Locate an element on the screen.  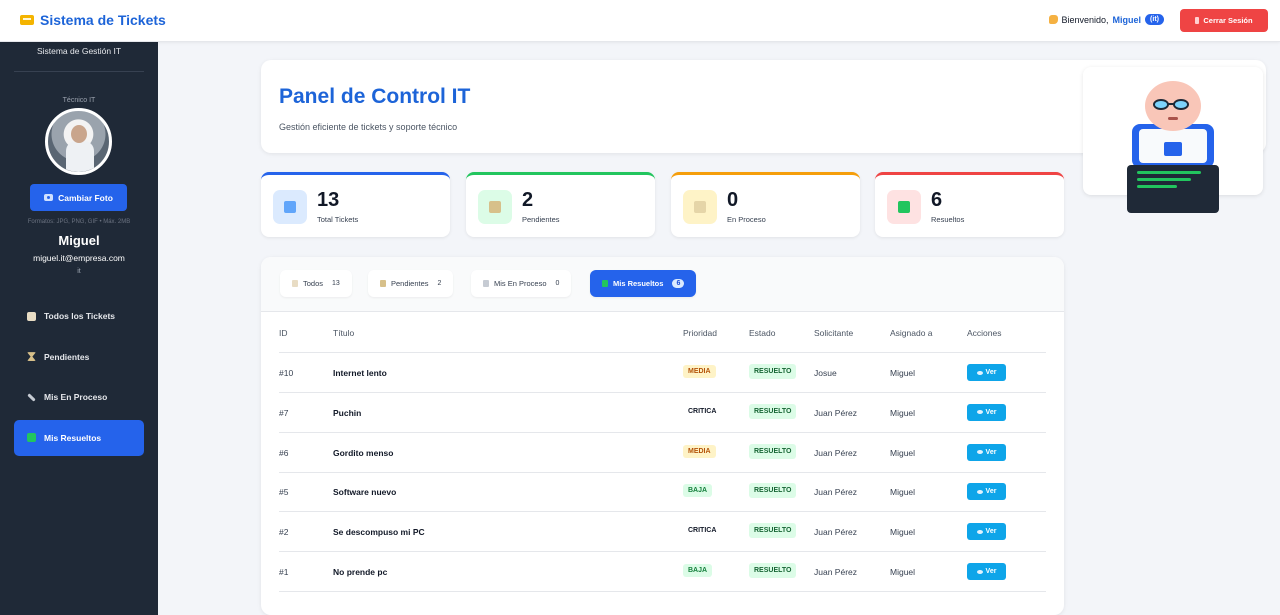
logout-button: Cerrar Sesión is located at coordinates (1224, 20).